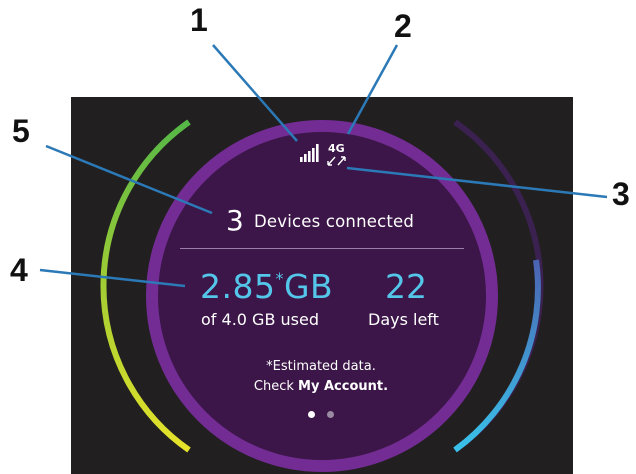  Describe the element at coordinates (19, 270) in the screenshot. I see `callout-number-4: 4` at that location.